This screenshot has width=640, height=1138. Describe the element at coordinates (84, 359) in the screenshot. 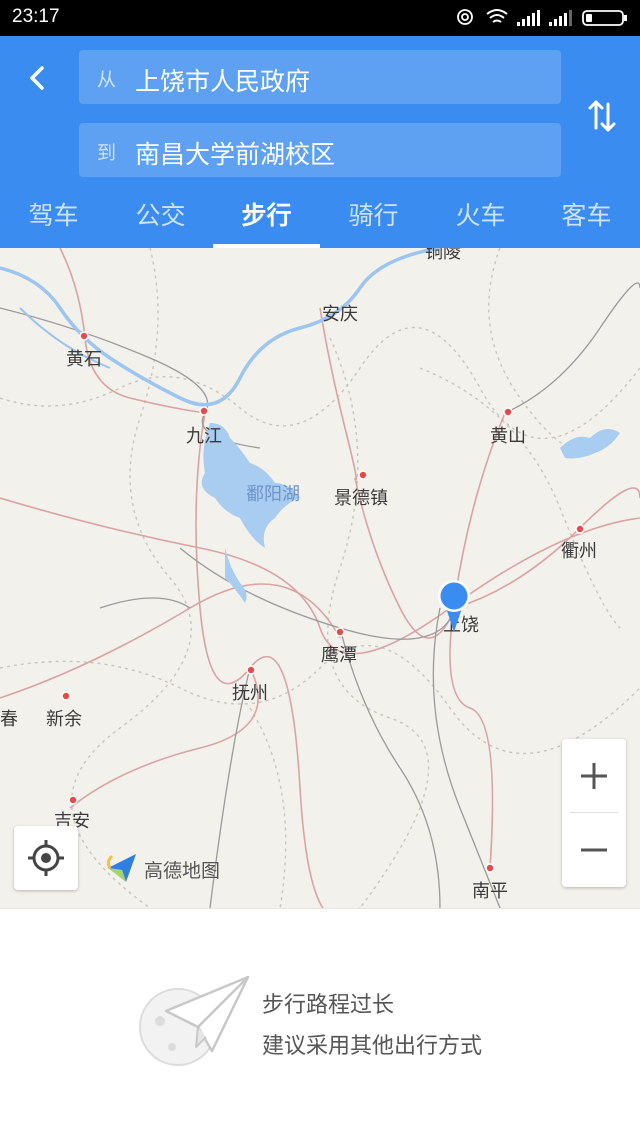

I see `city-label-huangshi: 黄石` at that location.